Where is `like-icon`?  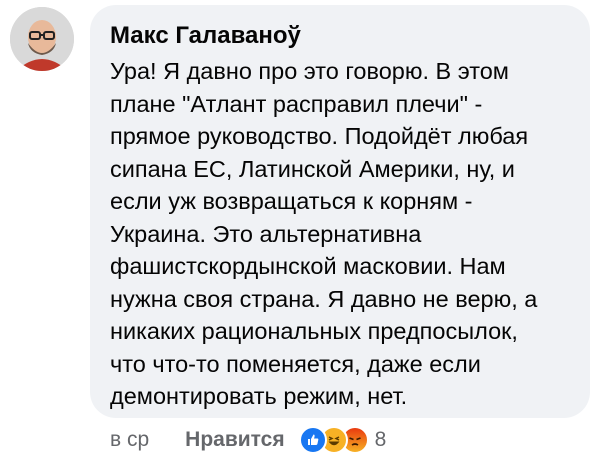 like-icon is located at coordinates (312, 440).